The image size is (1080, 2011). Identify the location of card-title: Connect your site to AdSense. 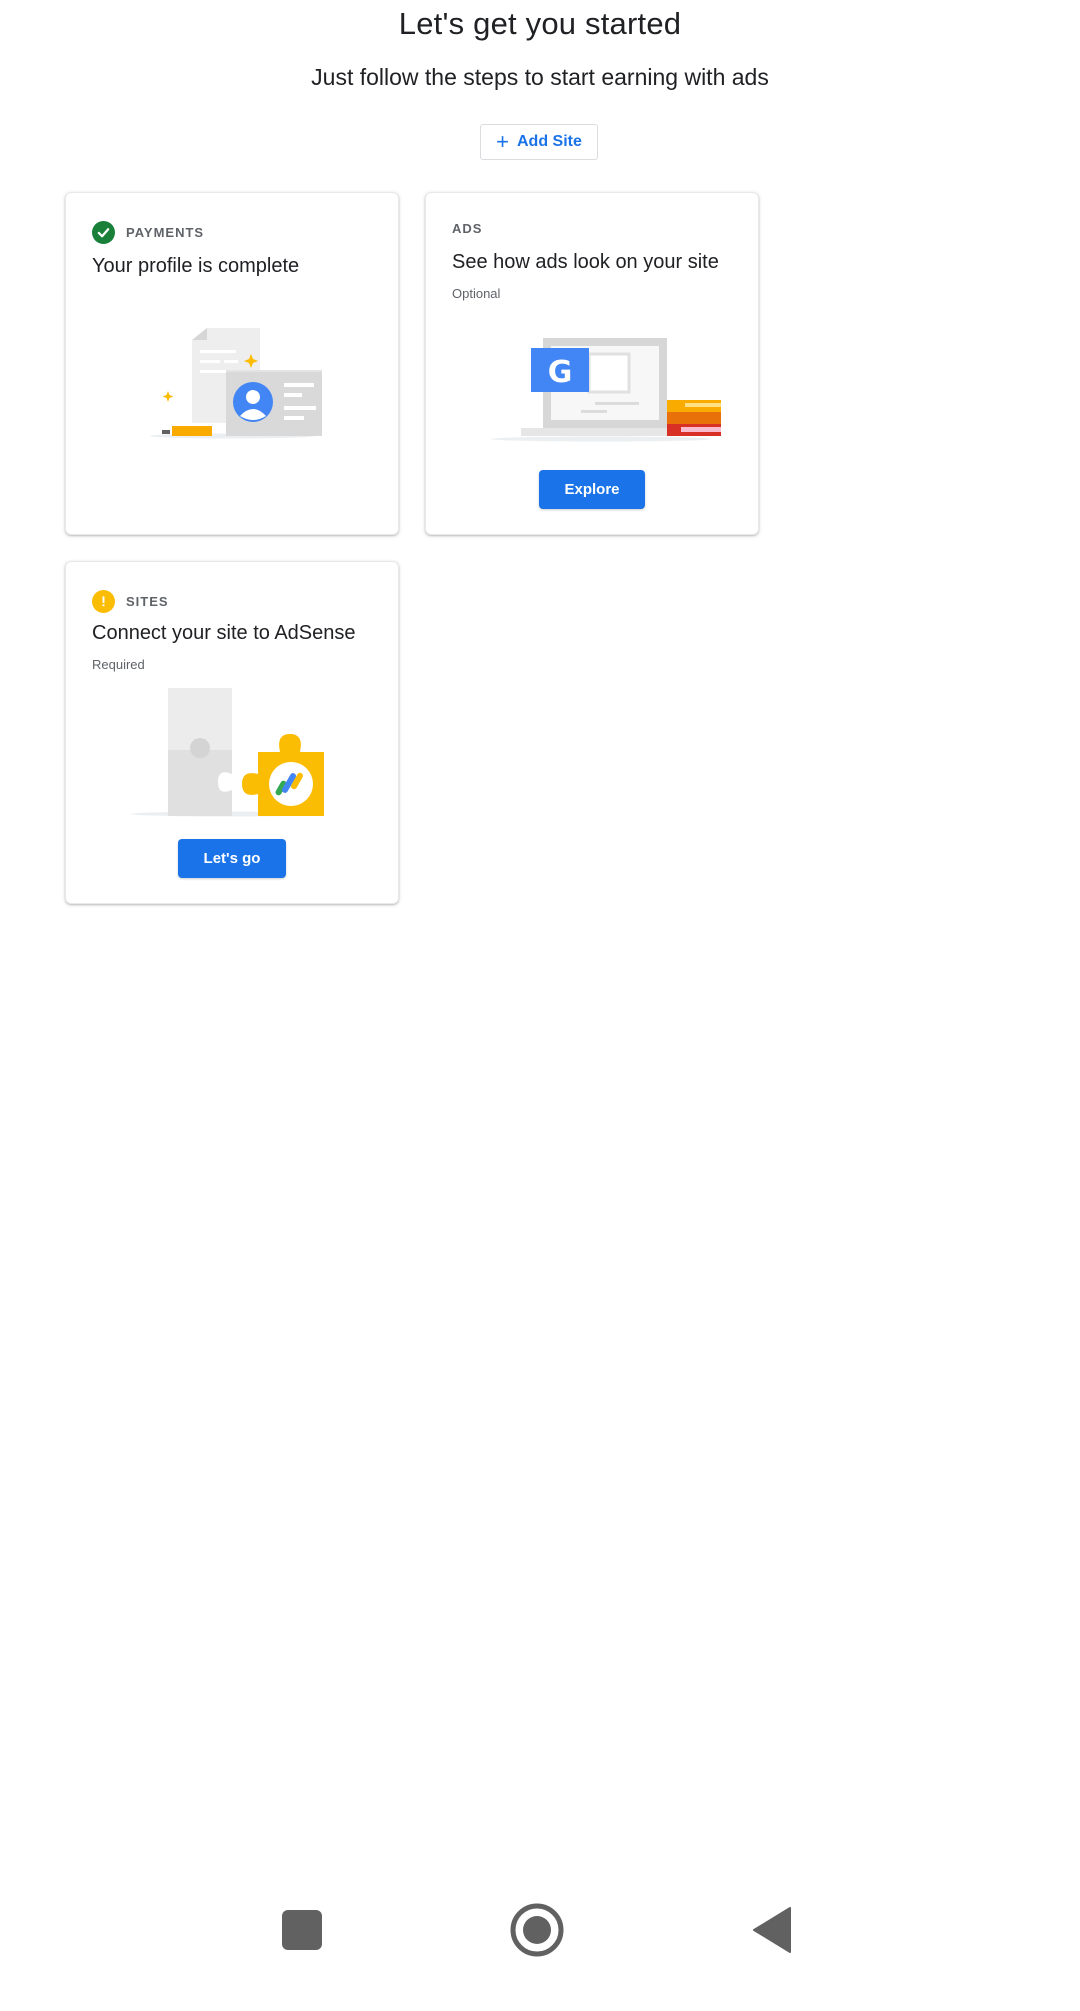
(224, 633).